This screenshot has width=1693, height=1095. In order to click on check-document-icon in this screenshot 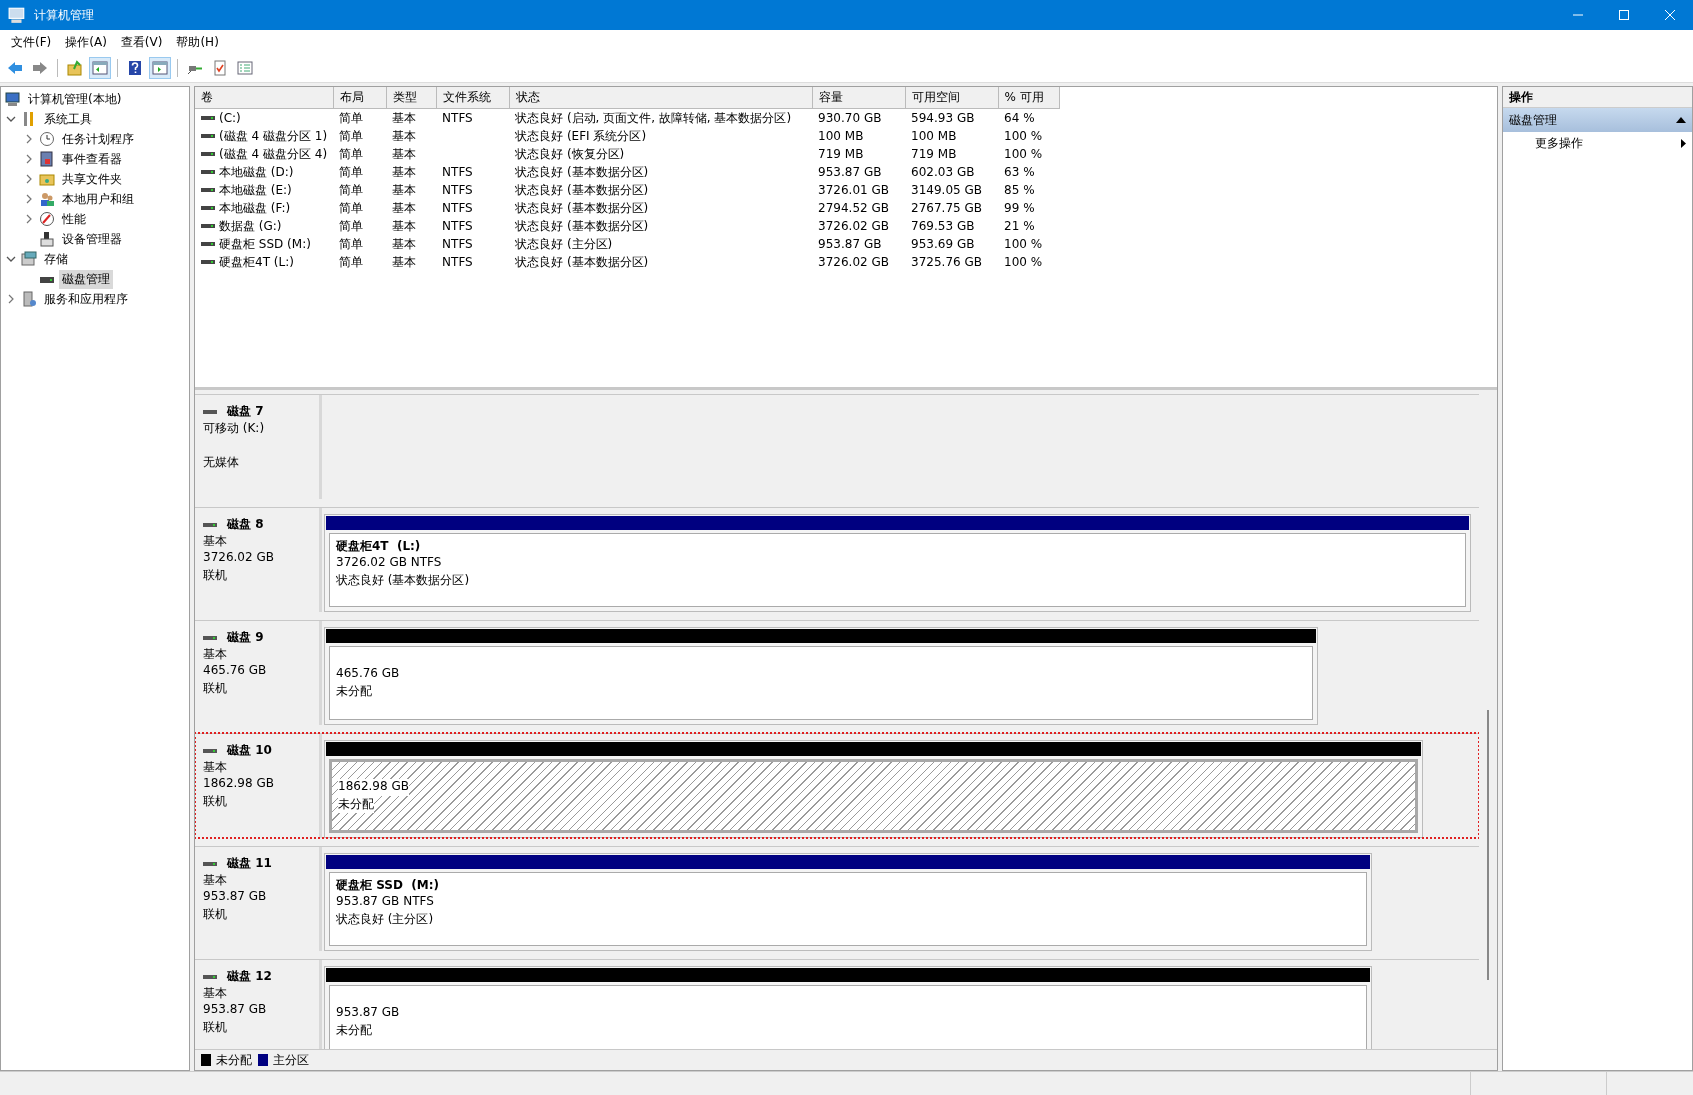, I will do `click(220, 68)`.